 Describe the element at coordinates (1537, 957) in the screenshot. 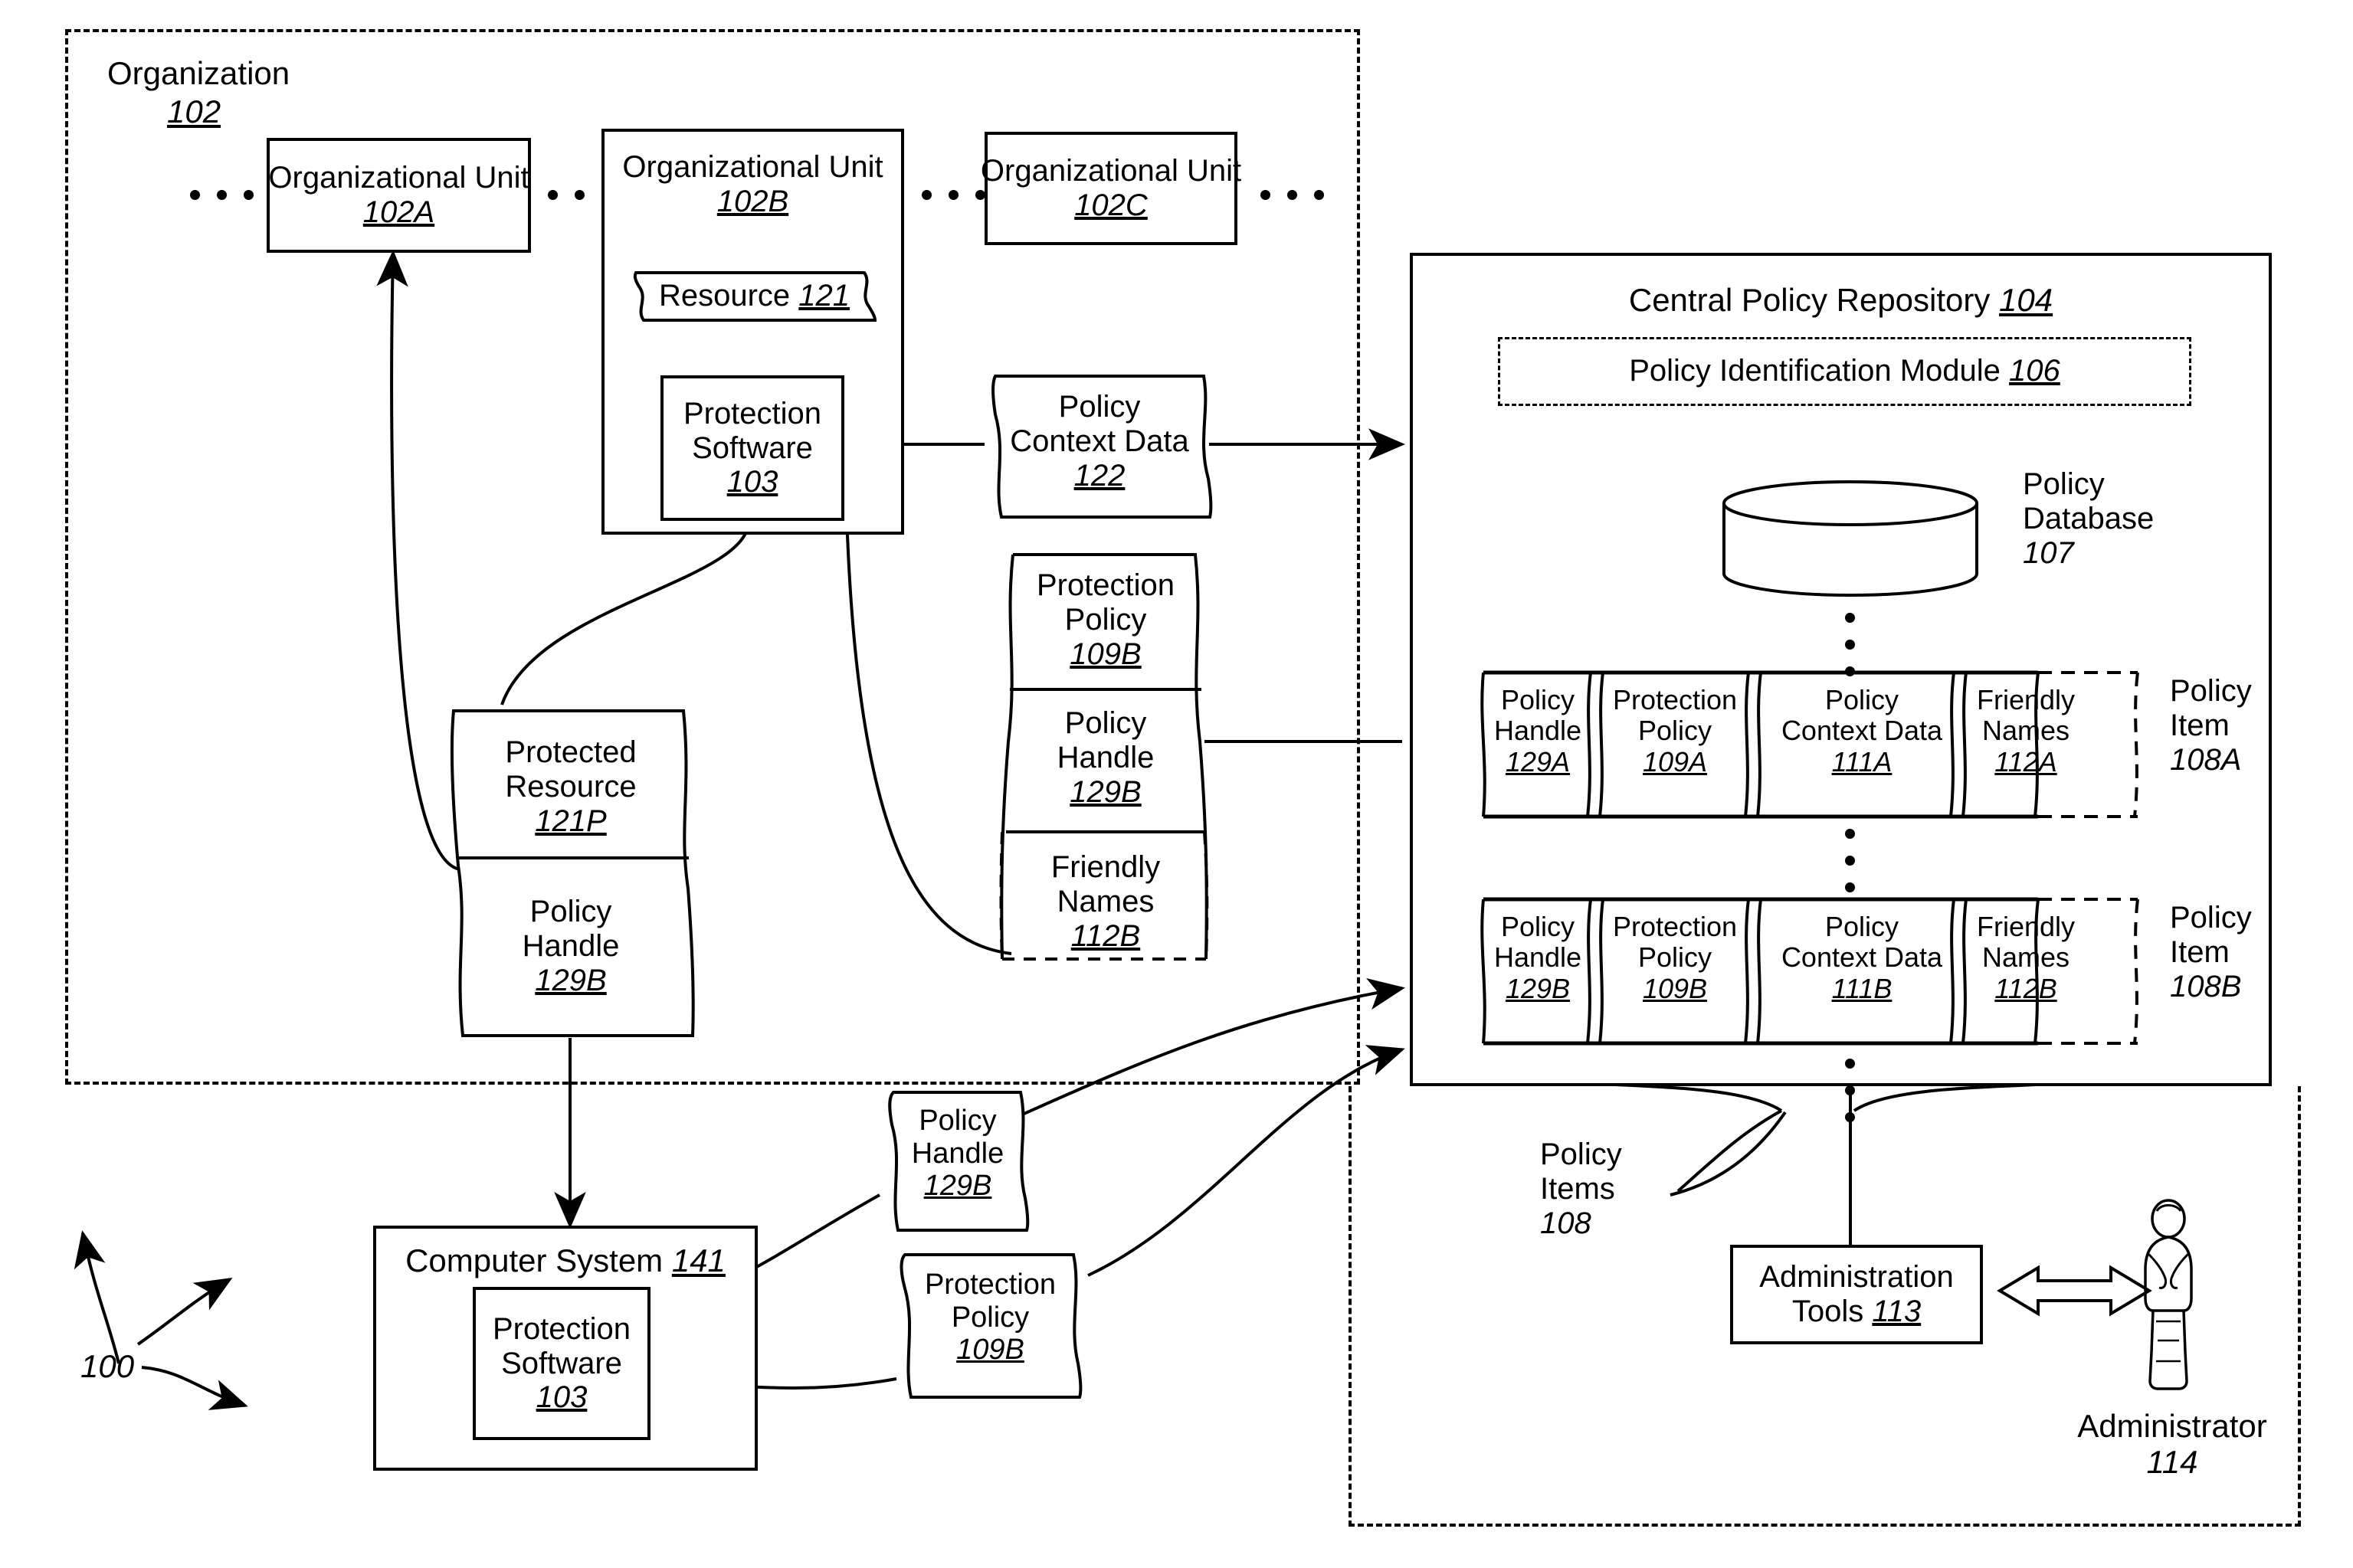

I see `item-b-f0-line2: Handle` at that location.